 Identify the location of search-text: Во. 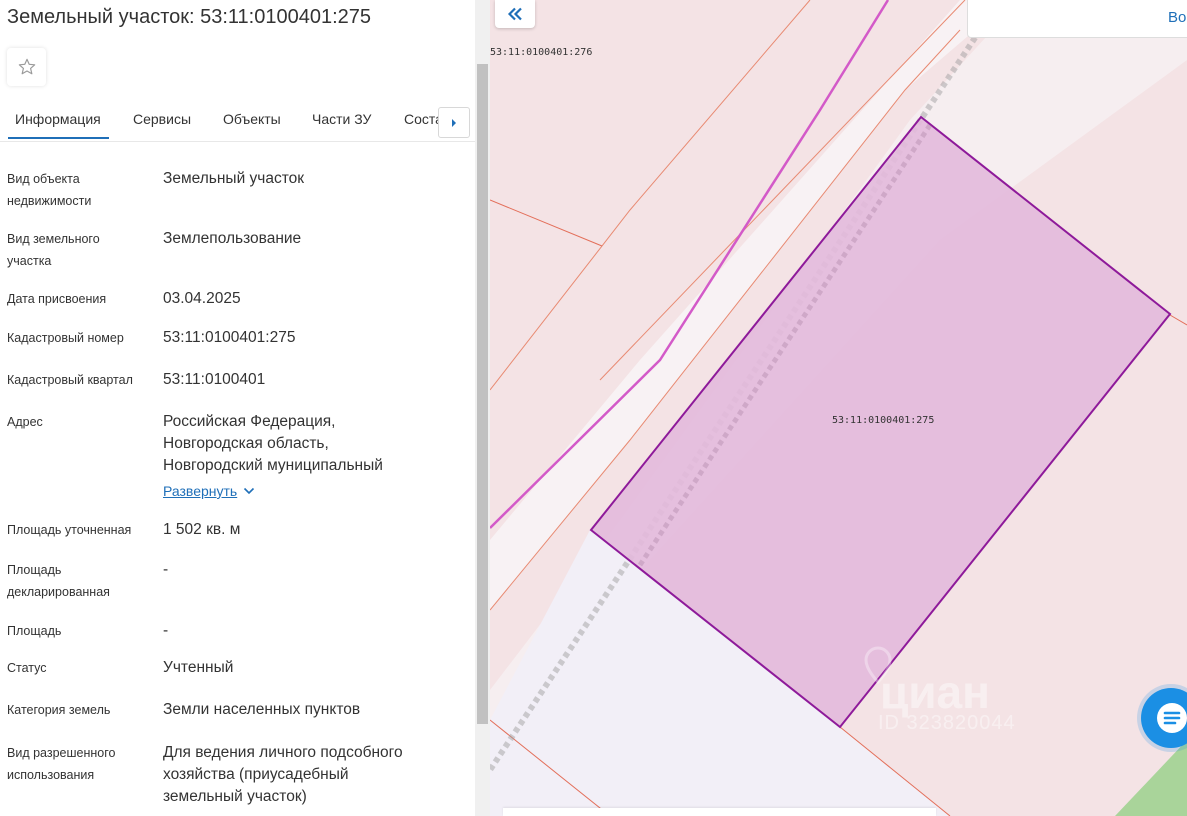
(1177, 17).